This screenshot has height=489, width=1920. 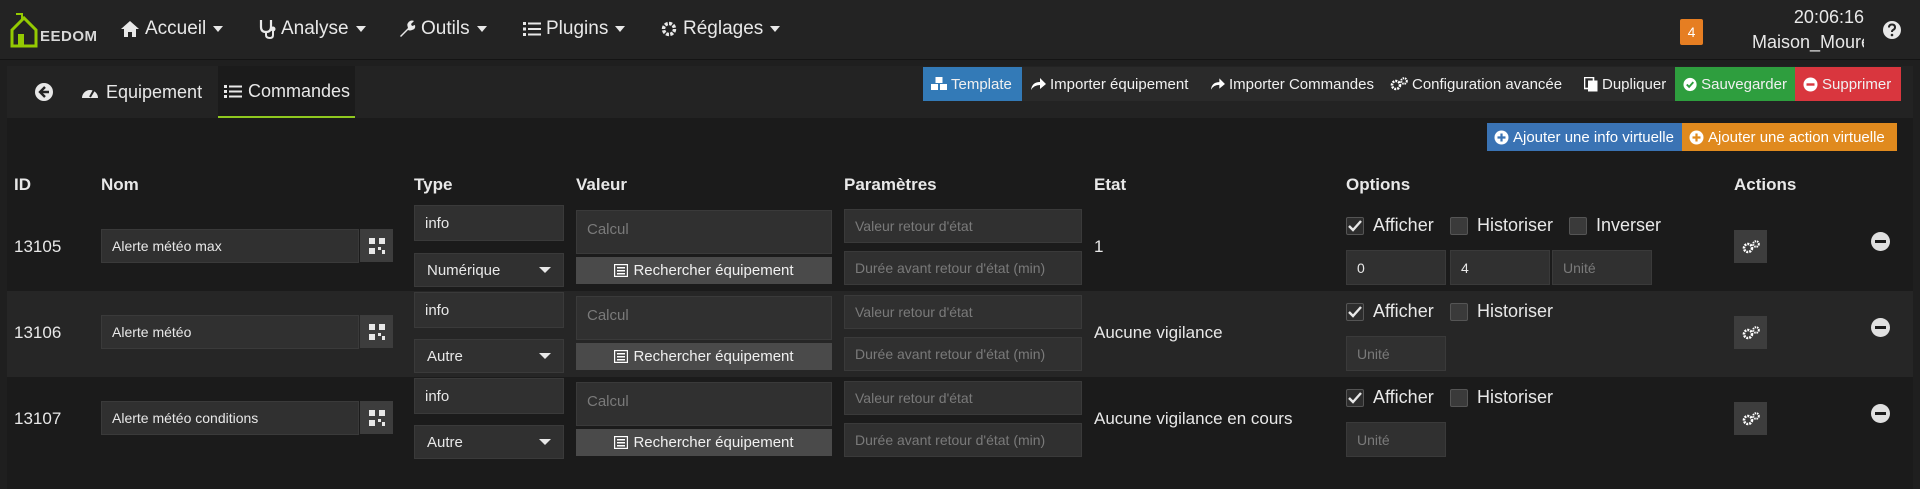 I want to click on cmd-name-input: Alerte météo max, so click(x=230, y=246).